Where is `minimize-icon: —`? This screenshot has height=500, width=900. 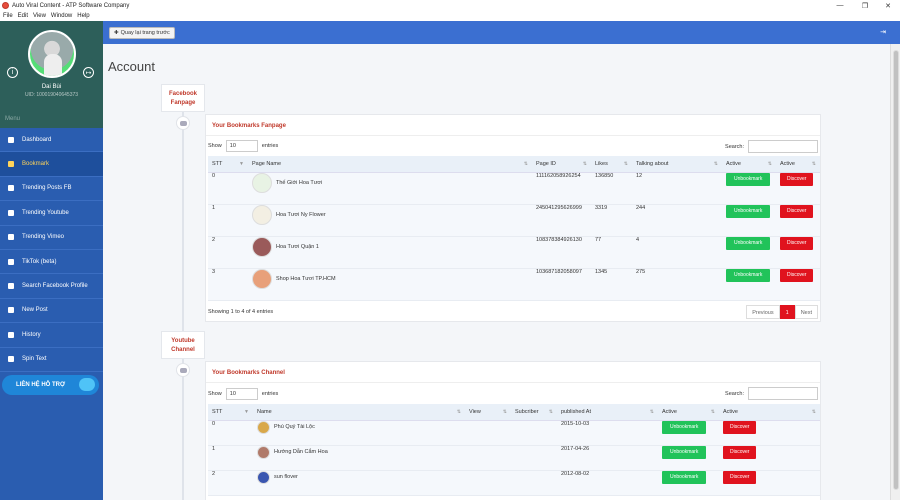 minimize-icon: — is located at coordinates (840, 5).